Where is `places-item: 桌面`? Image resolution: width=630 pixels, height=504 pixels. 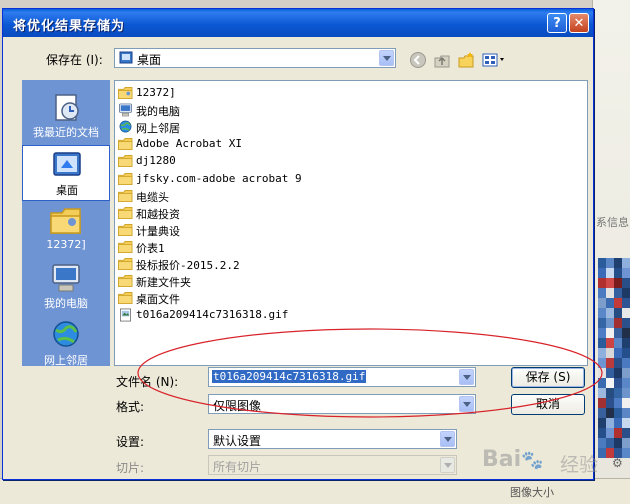
places-item: 桌面 is located at coordinates (66, 173).